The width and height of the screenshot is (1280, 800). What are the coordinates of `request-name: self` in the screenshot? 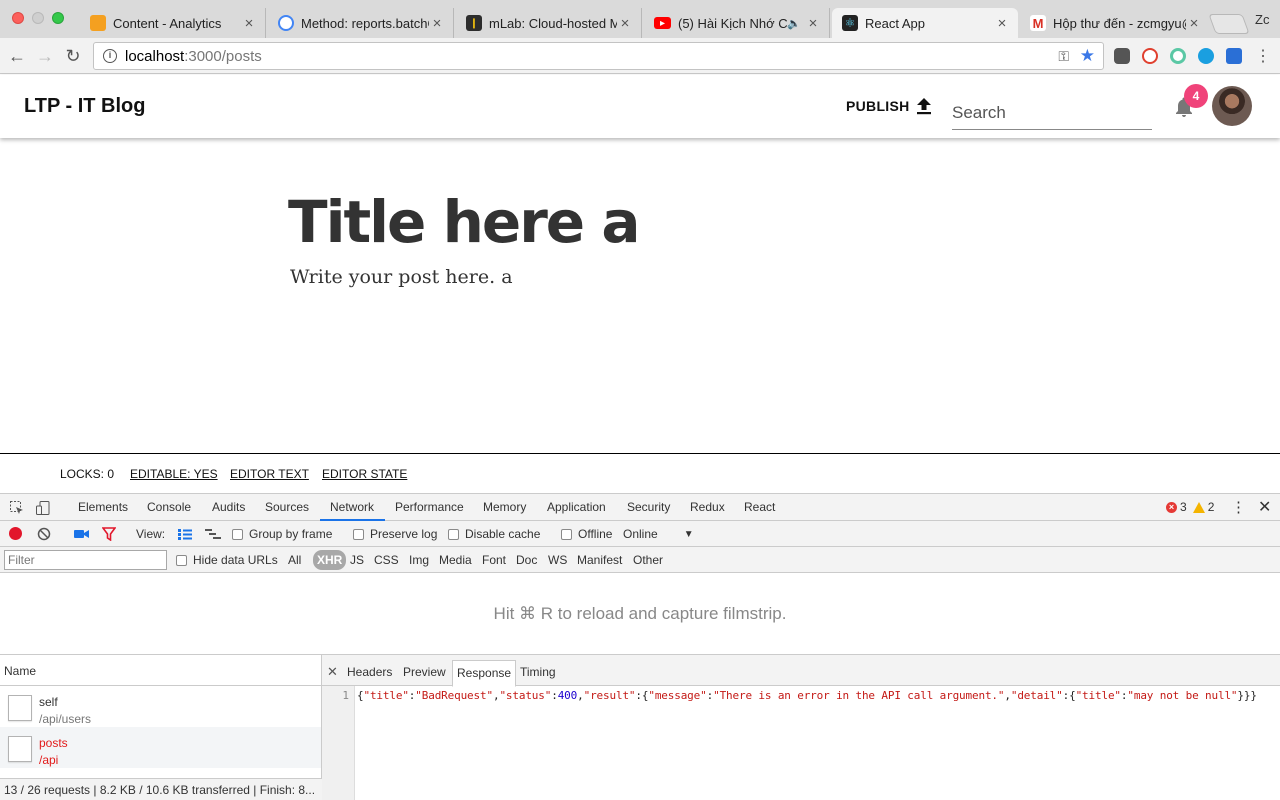 It's located at (48, 702).